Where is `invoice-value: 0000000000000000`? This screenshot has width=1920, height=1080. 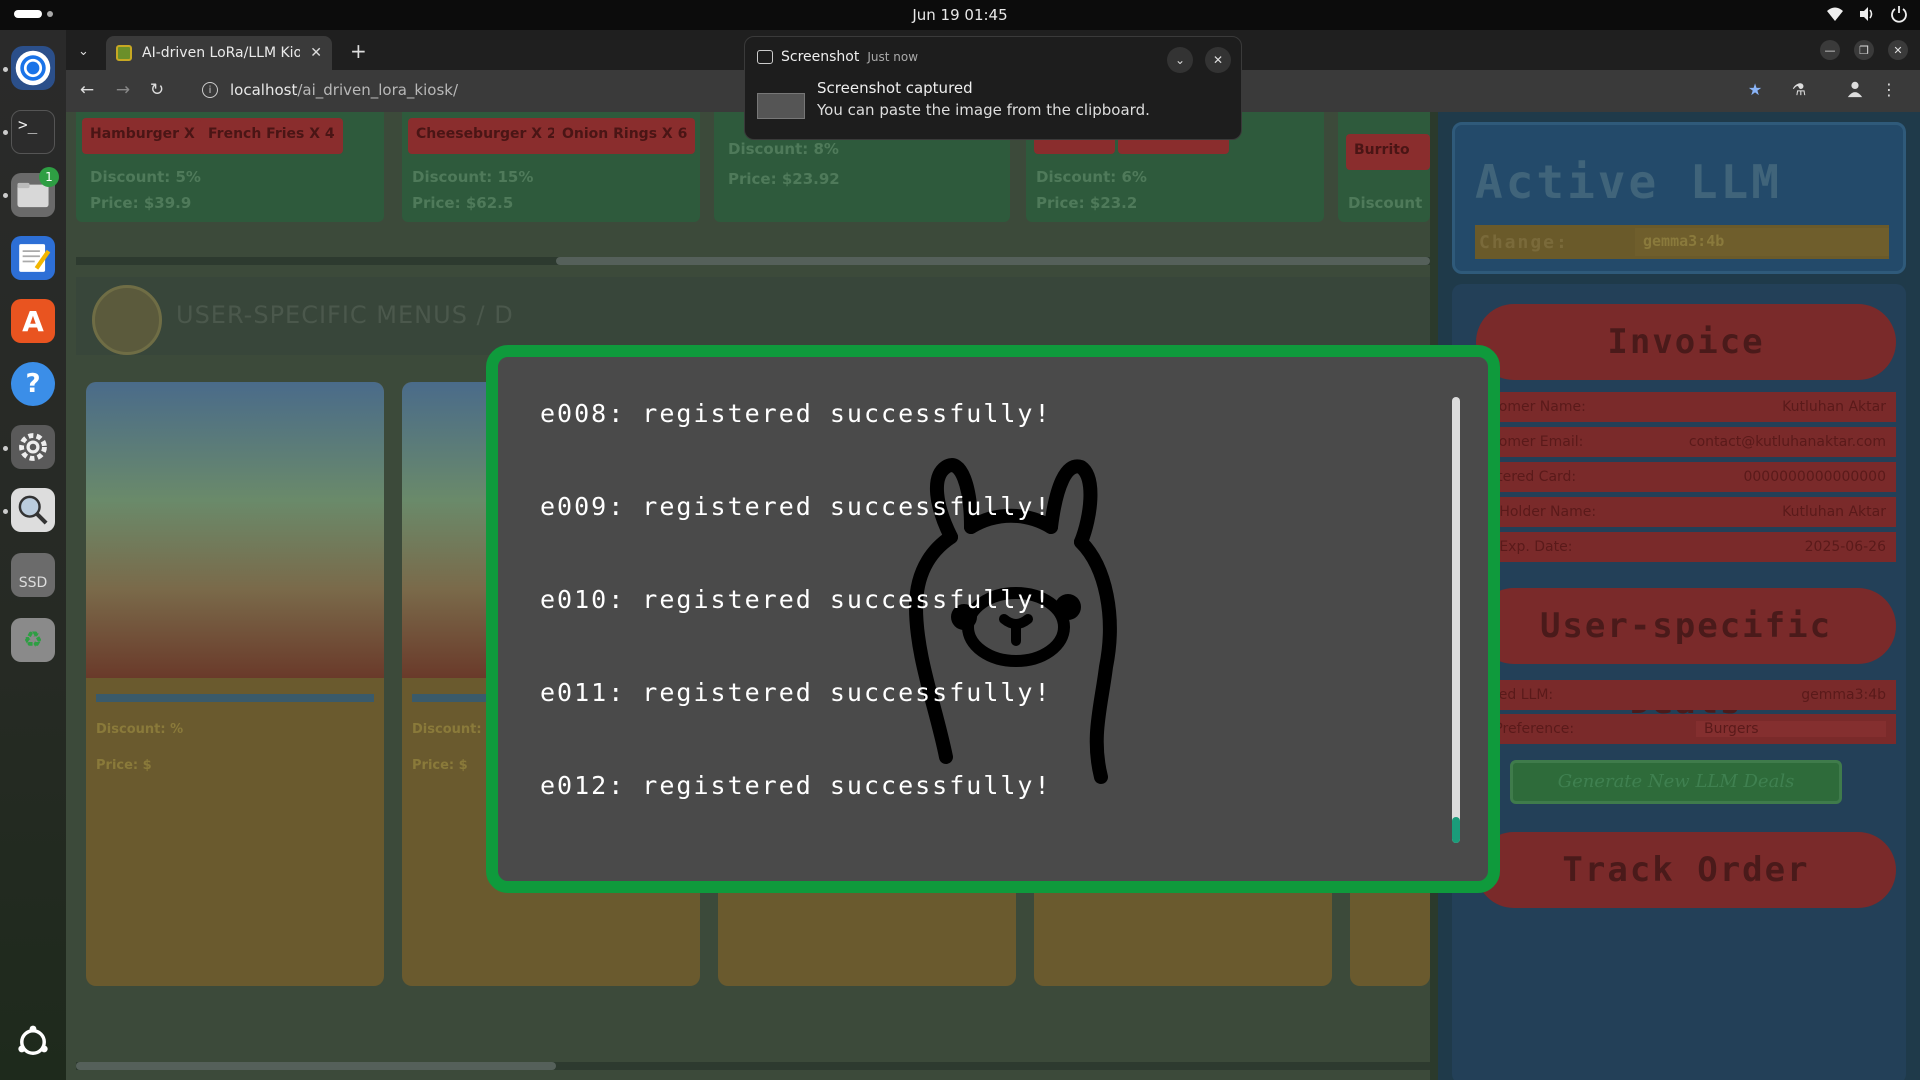
invoice-value: 0000000000000000 is located at coordinates (1814, 477).